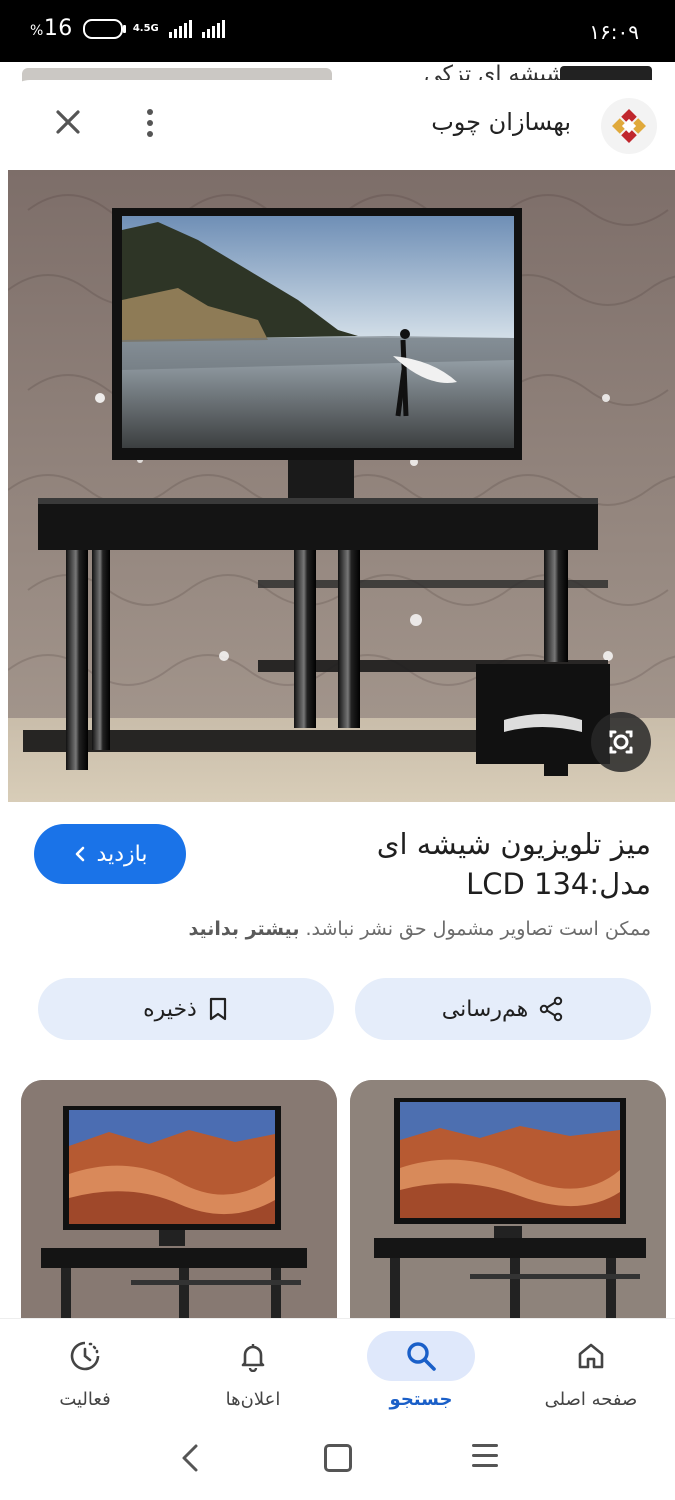 The width and height of the screenshot is (675, 1500). Describe the element at coordinates (485, 1459) in the screenshot. I see `recents-icon` at that location.